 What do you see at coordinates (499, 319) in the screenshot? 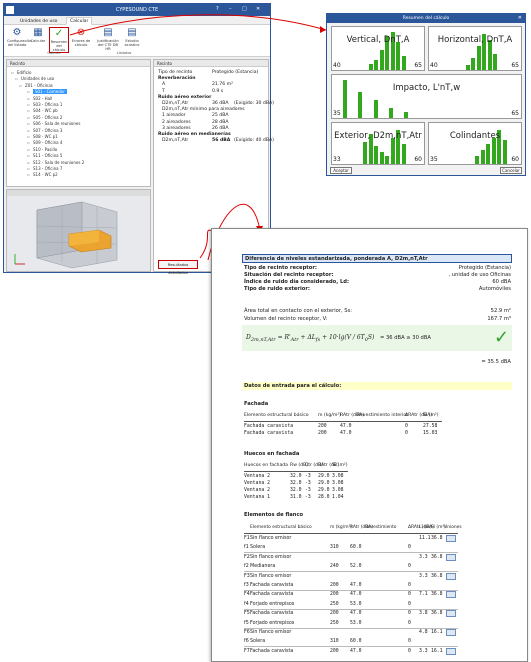
I see `volume-value: 167.7 m³` at bounding box center [499, 319].